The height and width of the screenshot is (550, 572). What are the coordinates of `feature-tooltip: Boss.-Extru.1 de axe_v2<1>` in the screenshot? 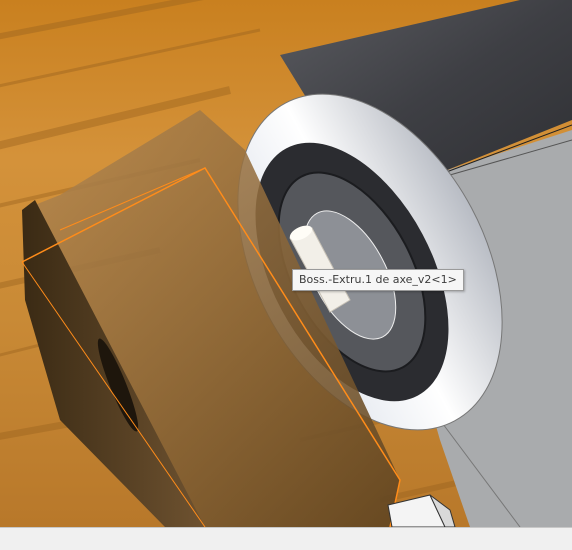 It's located at (378, 280).